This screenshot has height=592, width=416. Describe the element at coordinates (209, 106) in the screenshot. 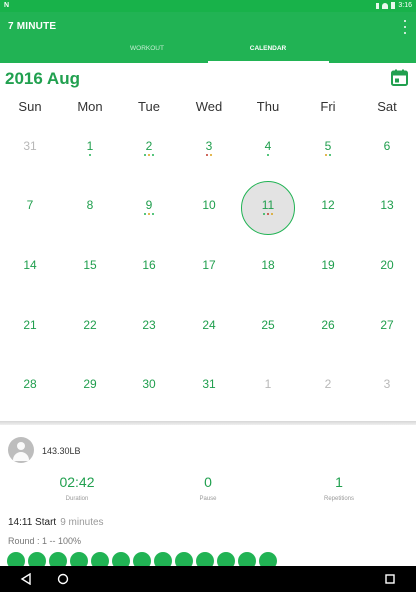

I see `weekday-wed: Wed` at that location.